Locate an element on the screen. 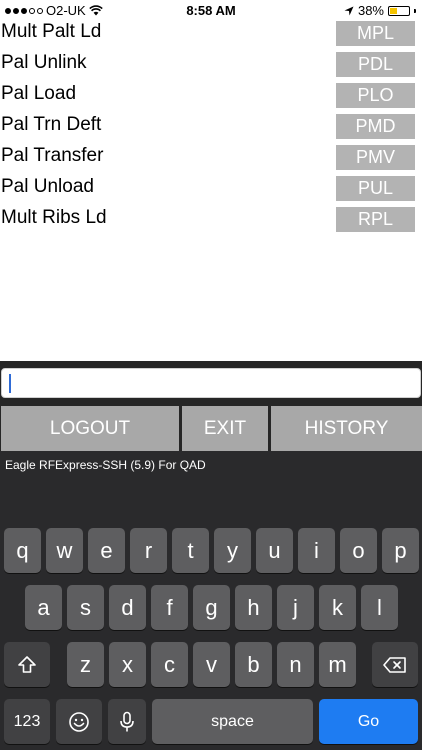  key-k: k is located at coordinates (337, 607).